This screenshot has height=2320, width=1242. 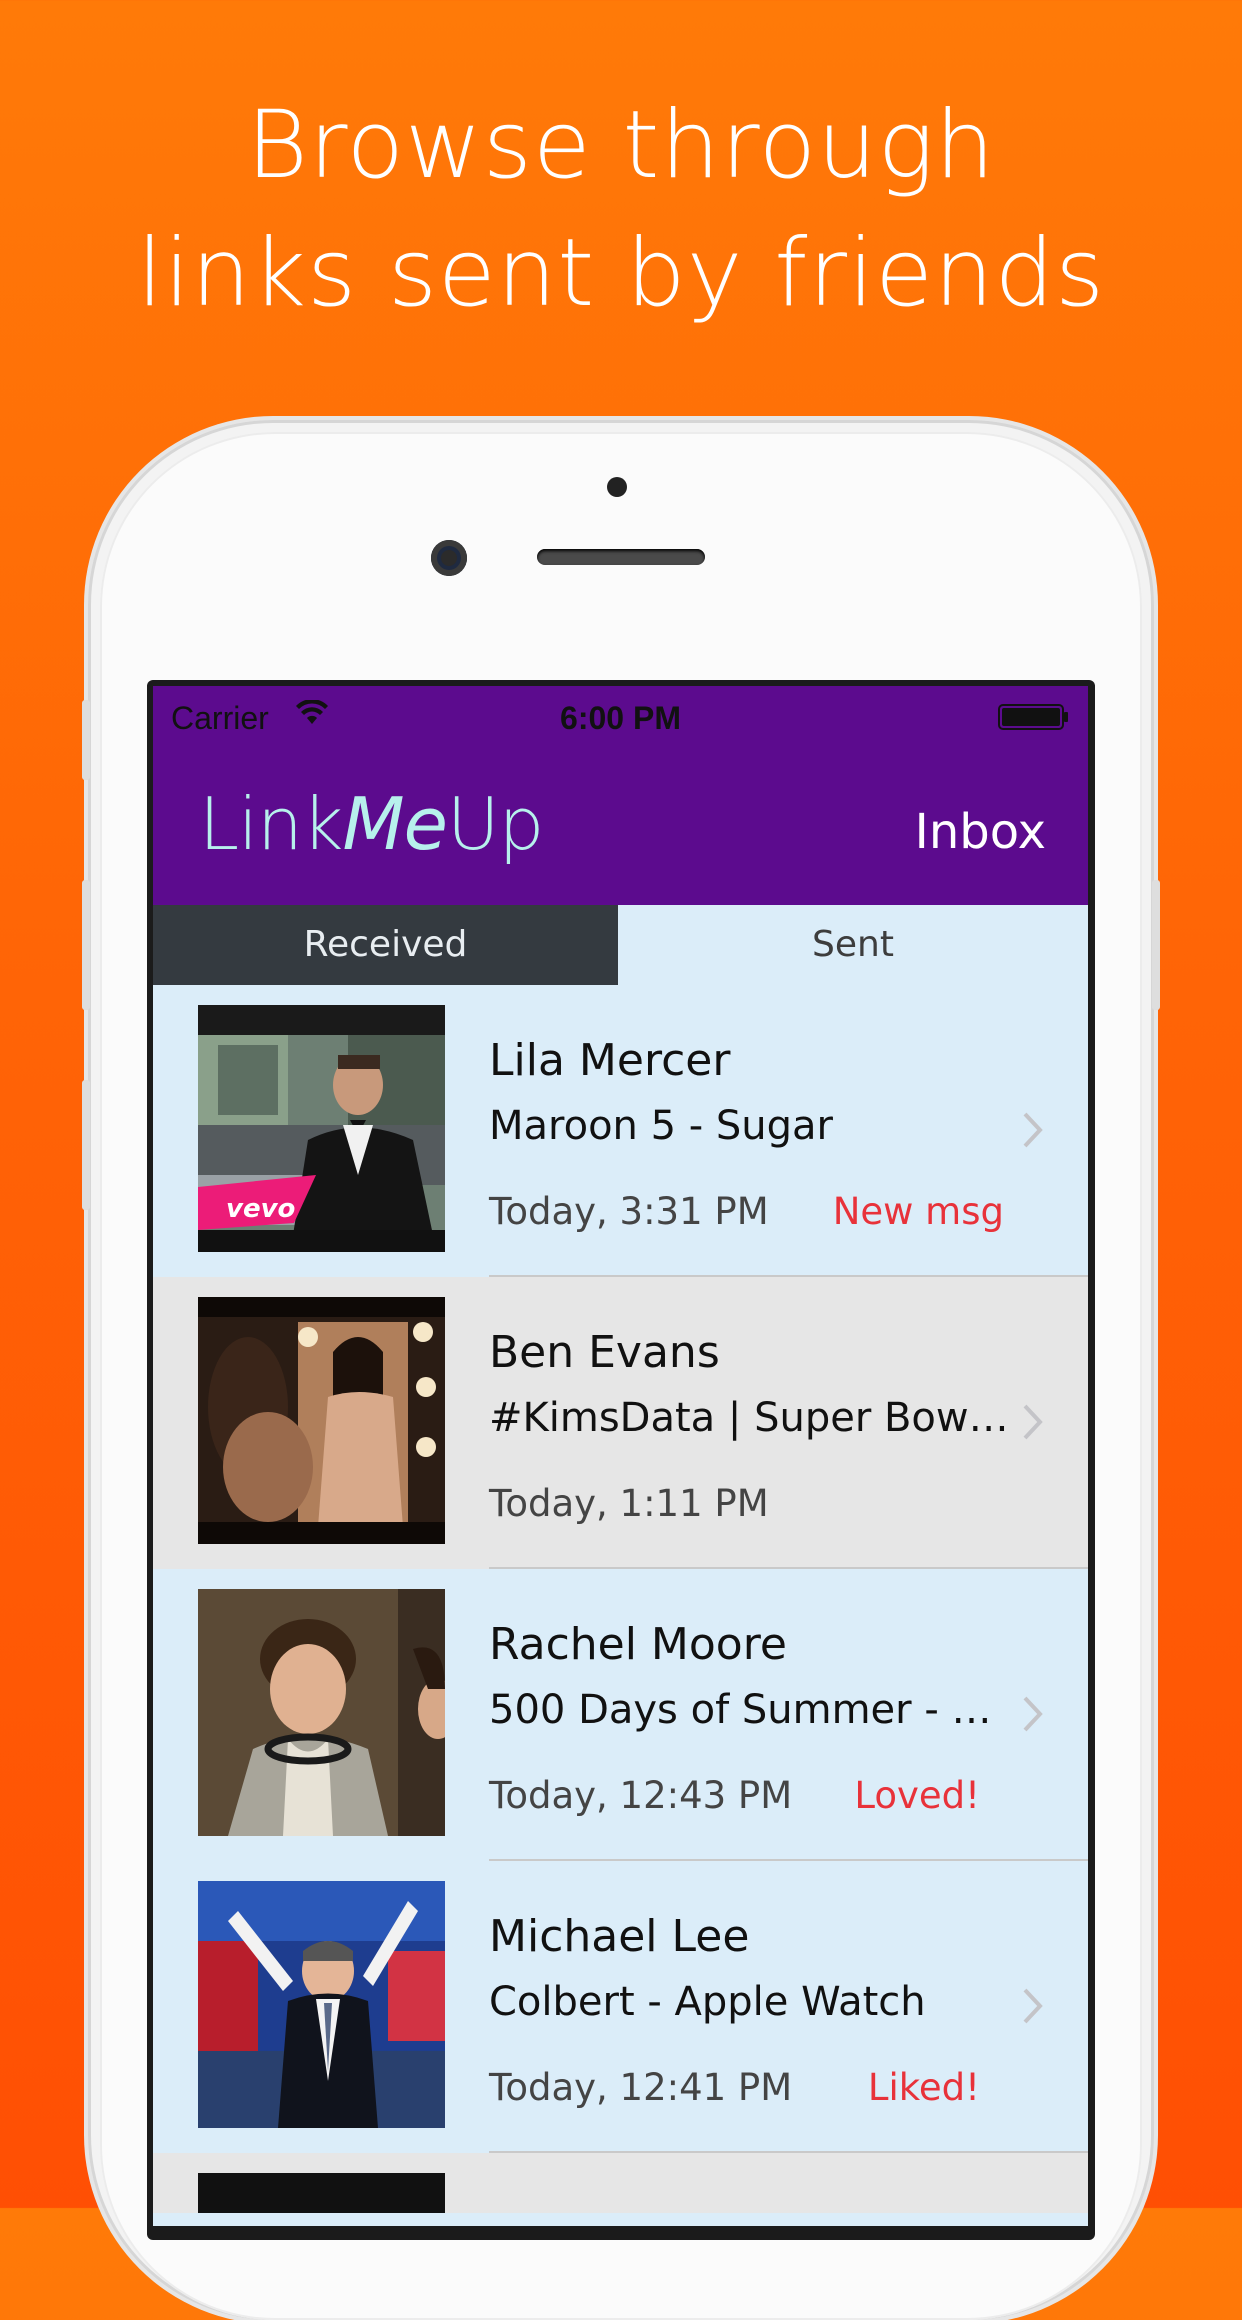 What do you see at coordinates (495, 824) in the screenshot?
I see `logo-up: Up` at bounding box center [495, 824].